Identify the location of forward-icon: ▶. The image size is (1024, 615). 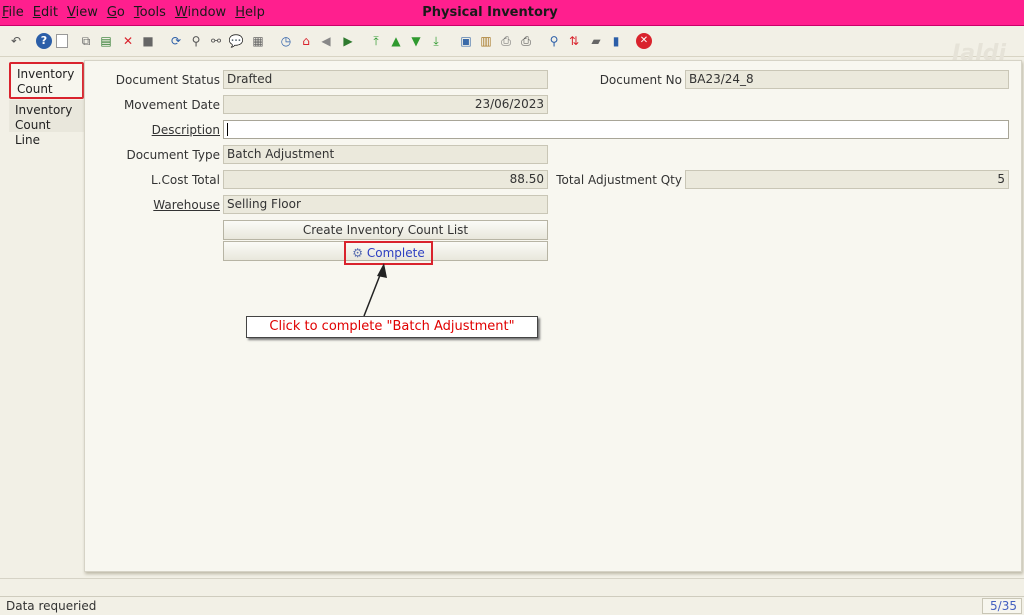
(348, 41).